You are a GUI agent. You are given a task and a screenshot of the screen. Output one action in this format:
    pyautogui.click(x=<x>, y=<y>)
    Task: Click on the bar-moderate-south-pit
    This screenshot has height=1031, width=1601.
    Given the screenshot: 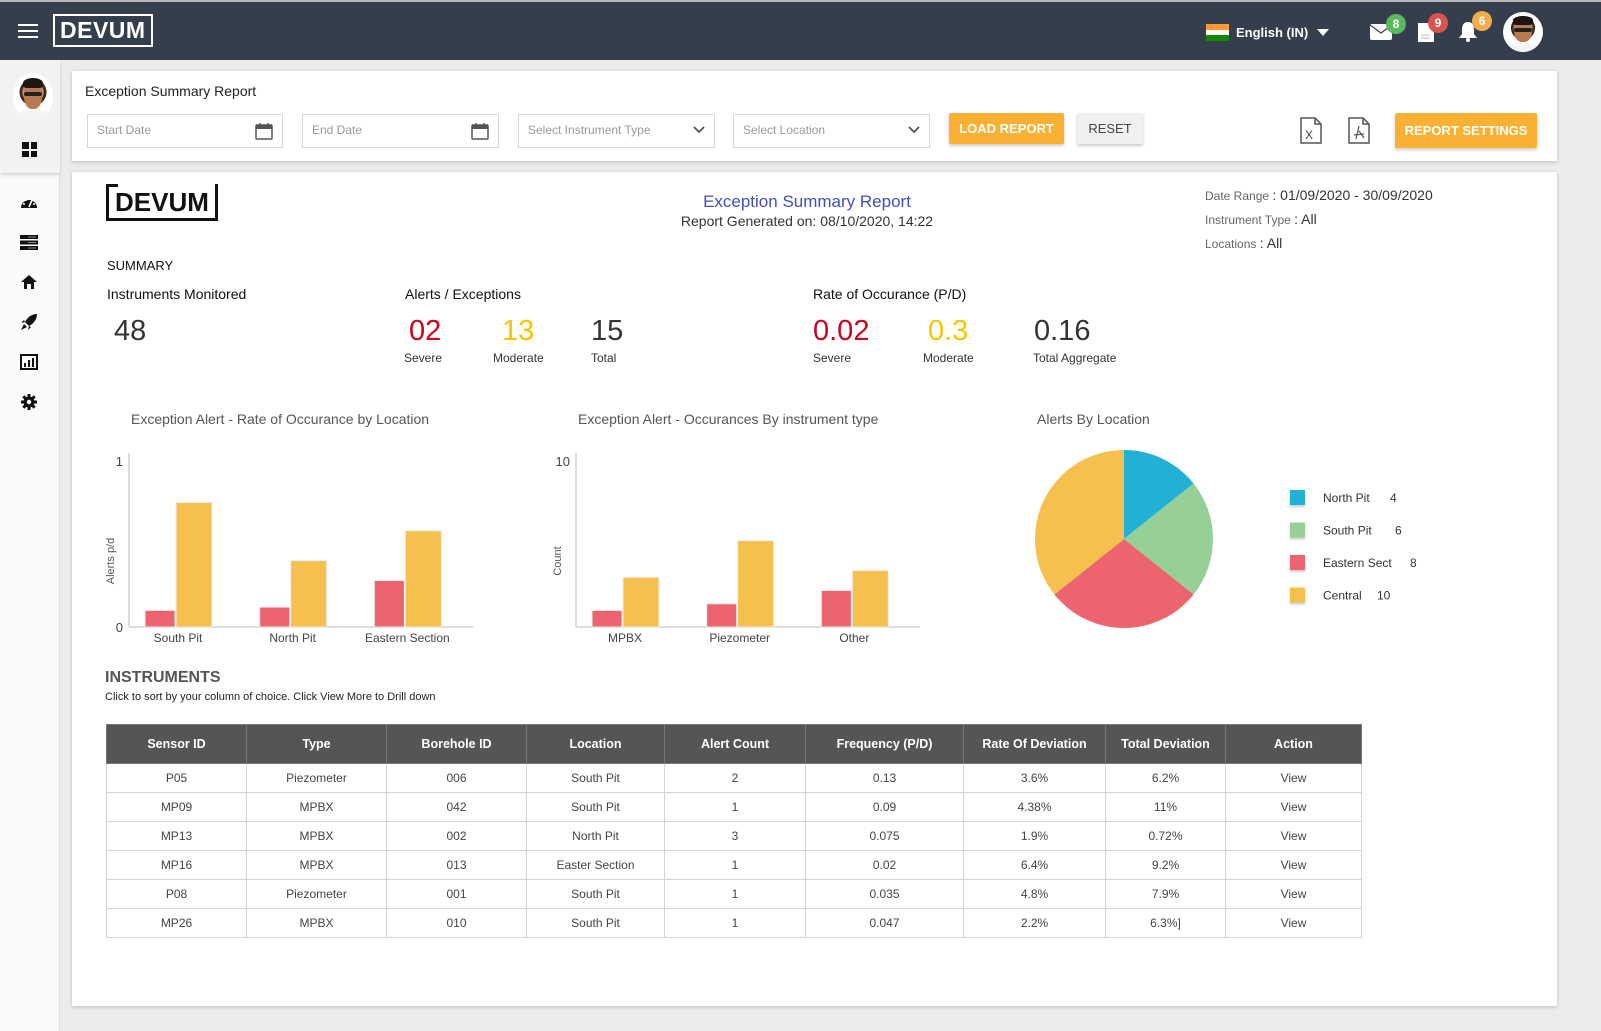 What is the action you would take?
    pyautogui.click(x=194, y=565)
    